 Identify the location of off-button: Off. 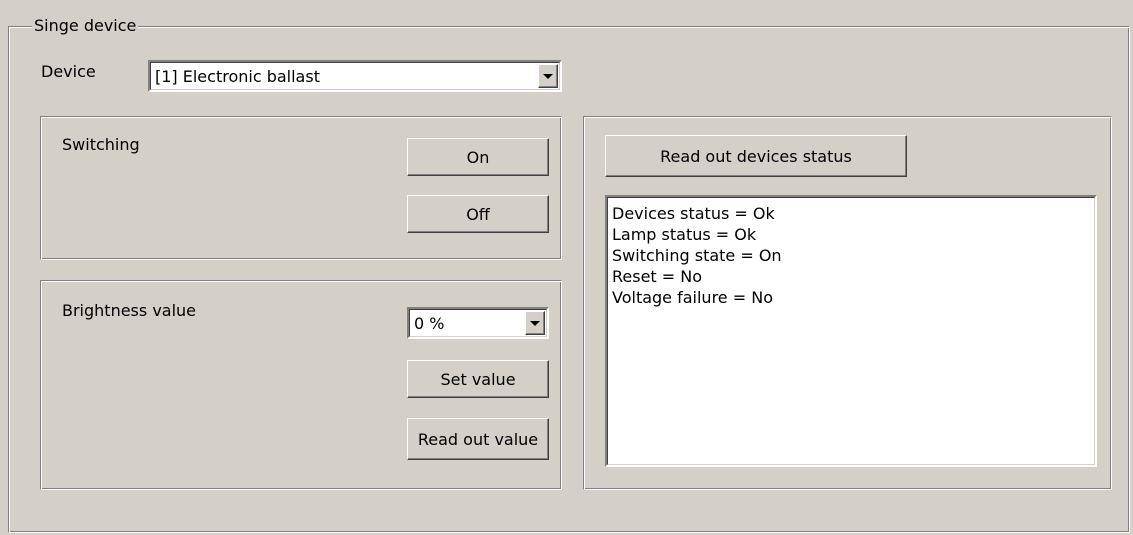
(478, 214).